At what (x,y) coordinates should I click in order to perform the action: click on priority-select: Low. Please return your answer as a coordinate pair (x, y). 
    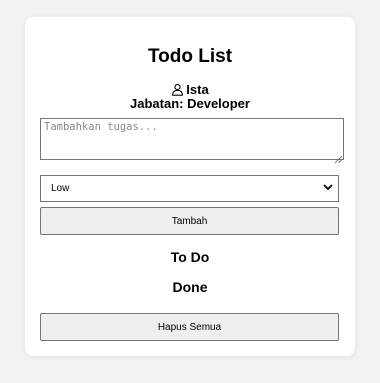
    Looking at the image, I should click on (189, 188).